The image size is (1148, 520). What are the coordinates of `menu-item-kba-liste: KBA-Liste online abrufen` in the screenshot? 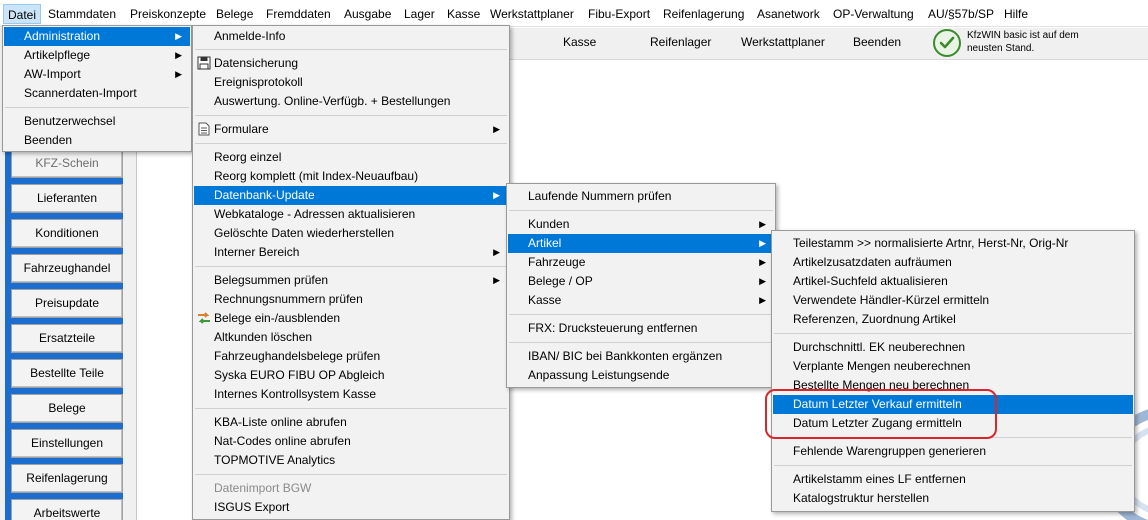 It's located at (351, 422).